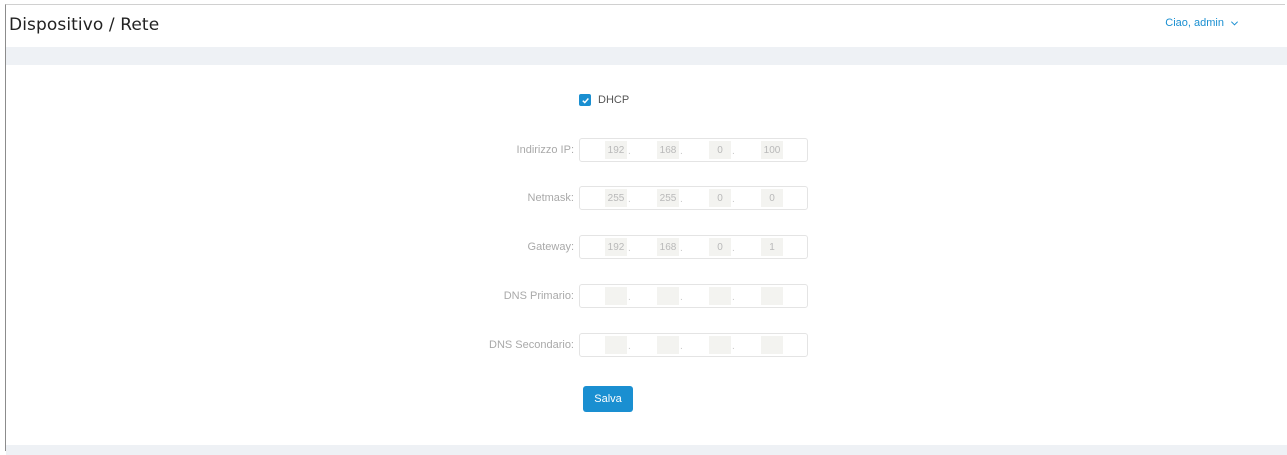 Image resolution: width=1287 pixels, height=455 pixels. I want to click on save-button: Salva, so click(608, 399).